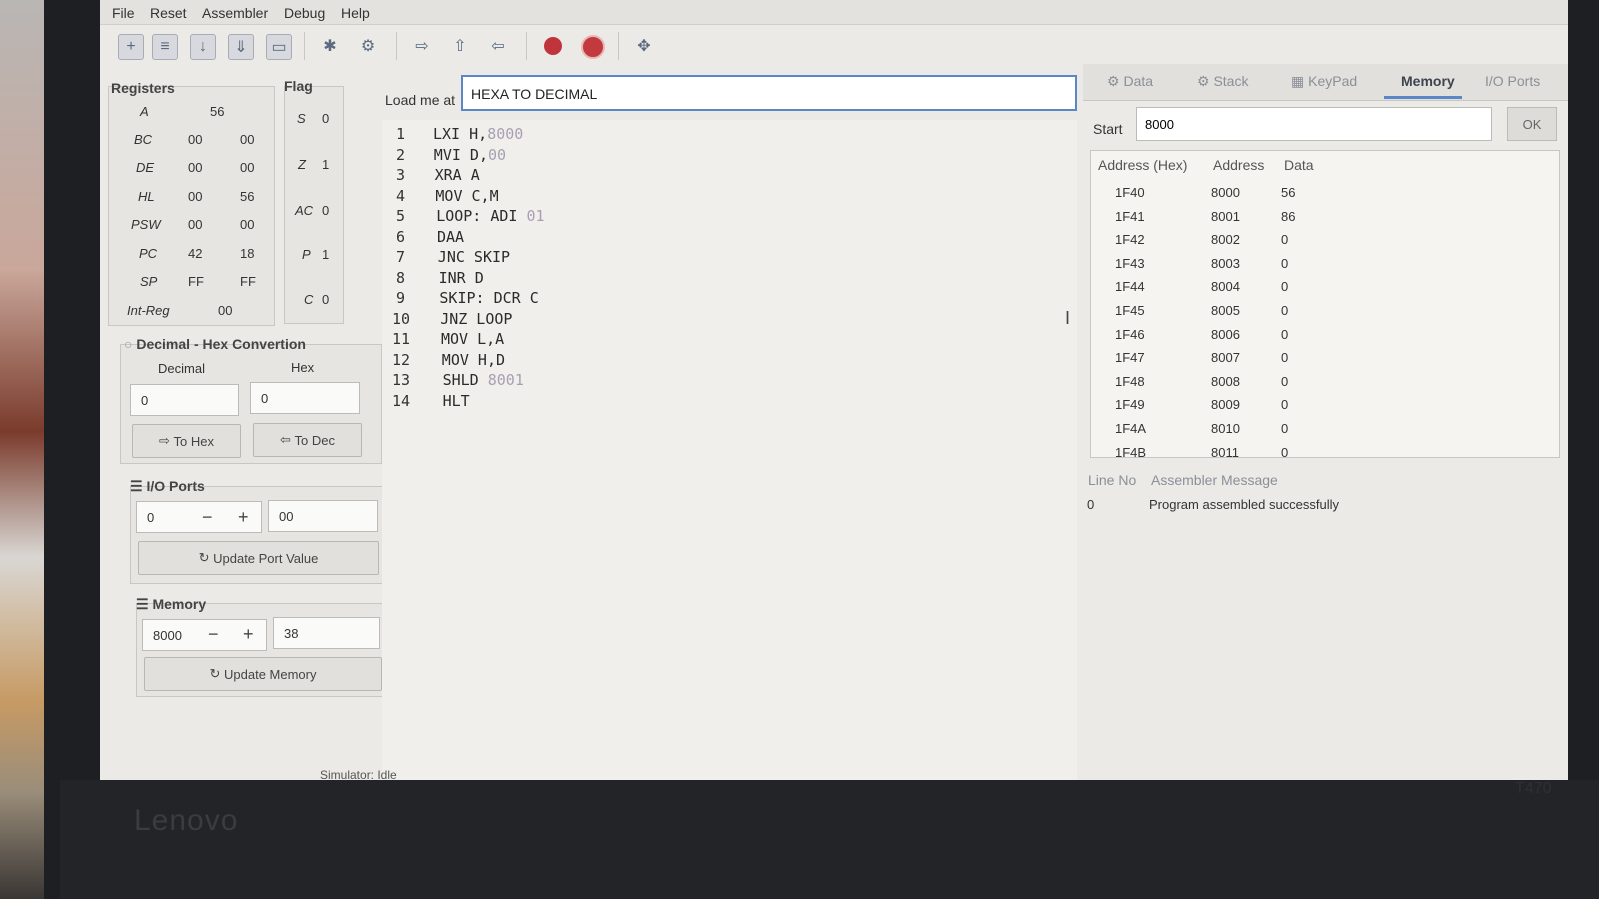 This screenshot has width=1599, height=899. What do you see at coordinates (241, 47) in the screenshot?
I see `save-as-icon: ⇓` at bounding box center [241, 47].